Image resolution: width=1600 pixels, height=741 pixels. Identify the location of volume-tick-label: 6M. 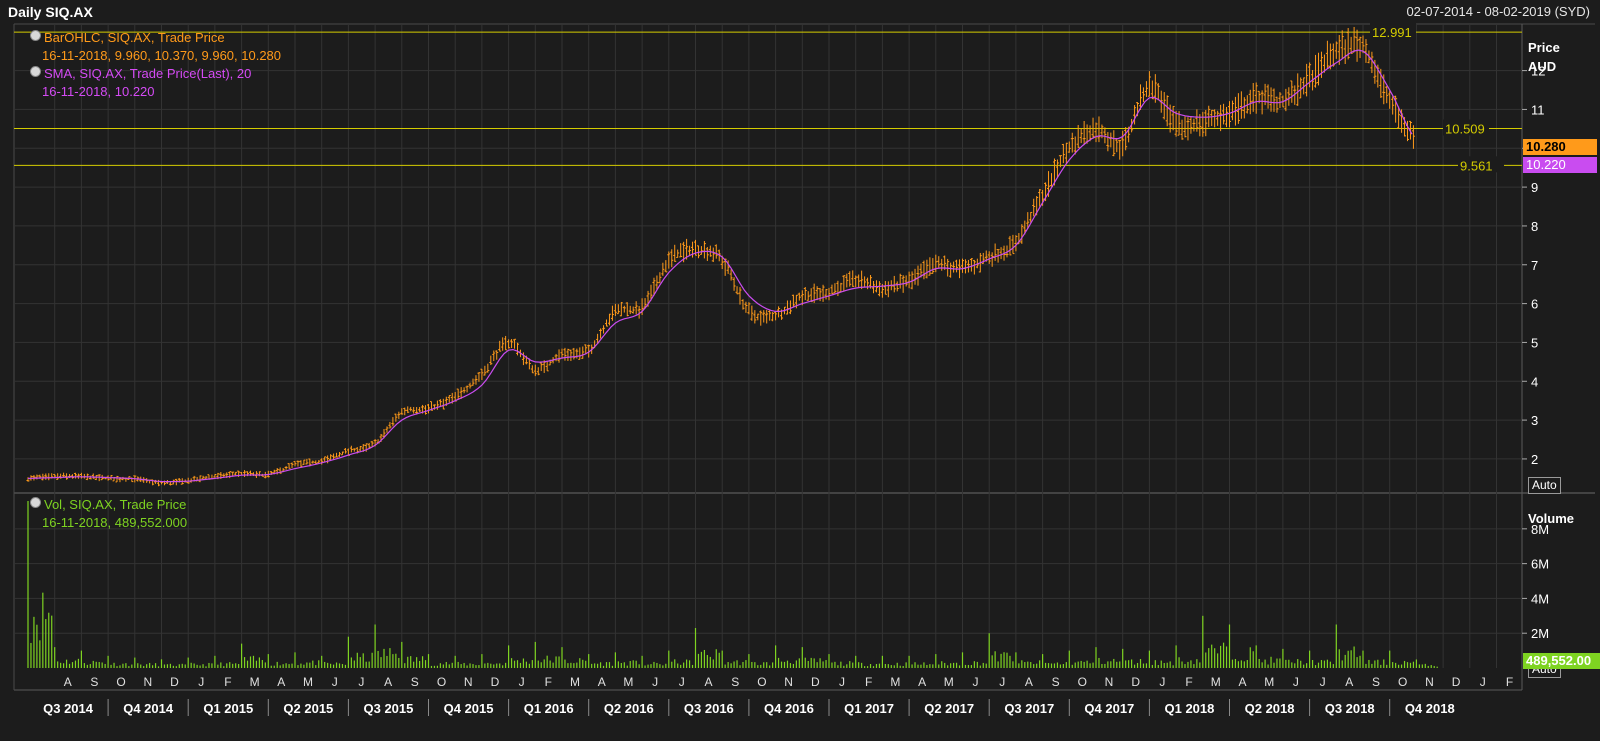
(1540, 564).